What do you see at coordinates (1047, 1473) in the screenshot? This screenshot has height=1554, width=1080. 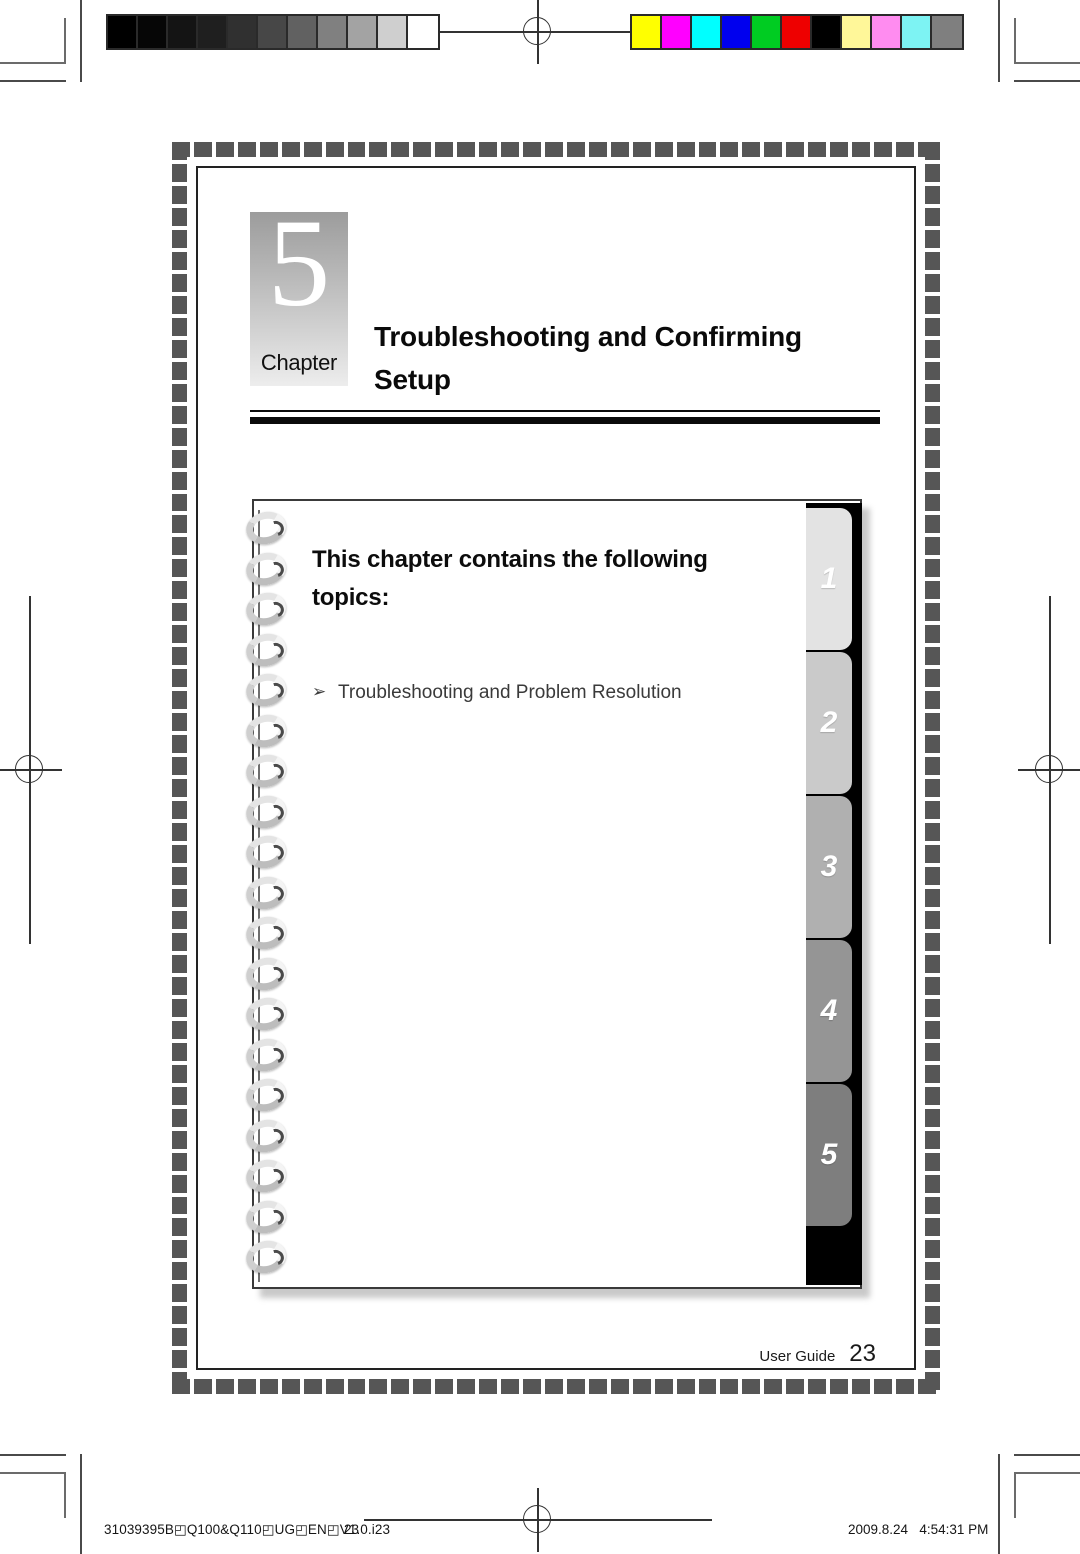 I see `crop-mark-bottom-right-h` at bounding box center [1047, 1473].